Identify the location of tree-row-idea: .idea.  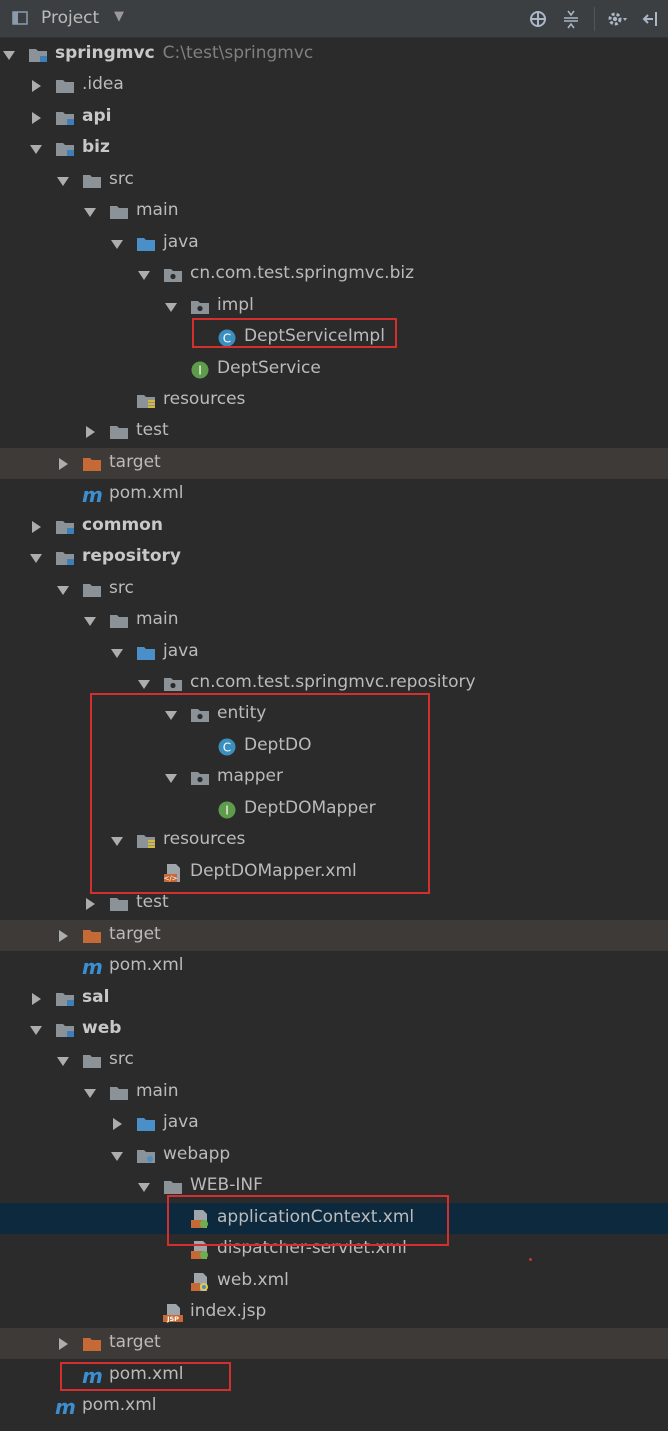
(334, 85).